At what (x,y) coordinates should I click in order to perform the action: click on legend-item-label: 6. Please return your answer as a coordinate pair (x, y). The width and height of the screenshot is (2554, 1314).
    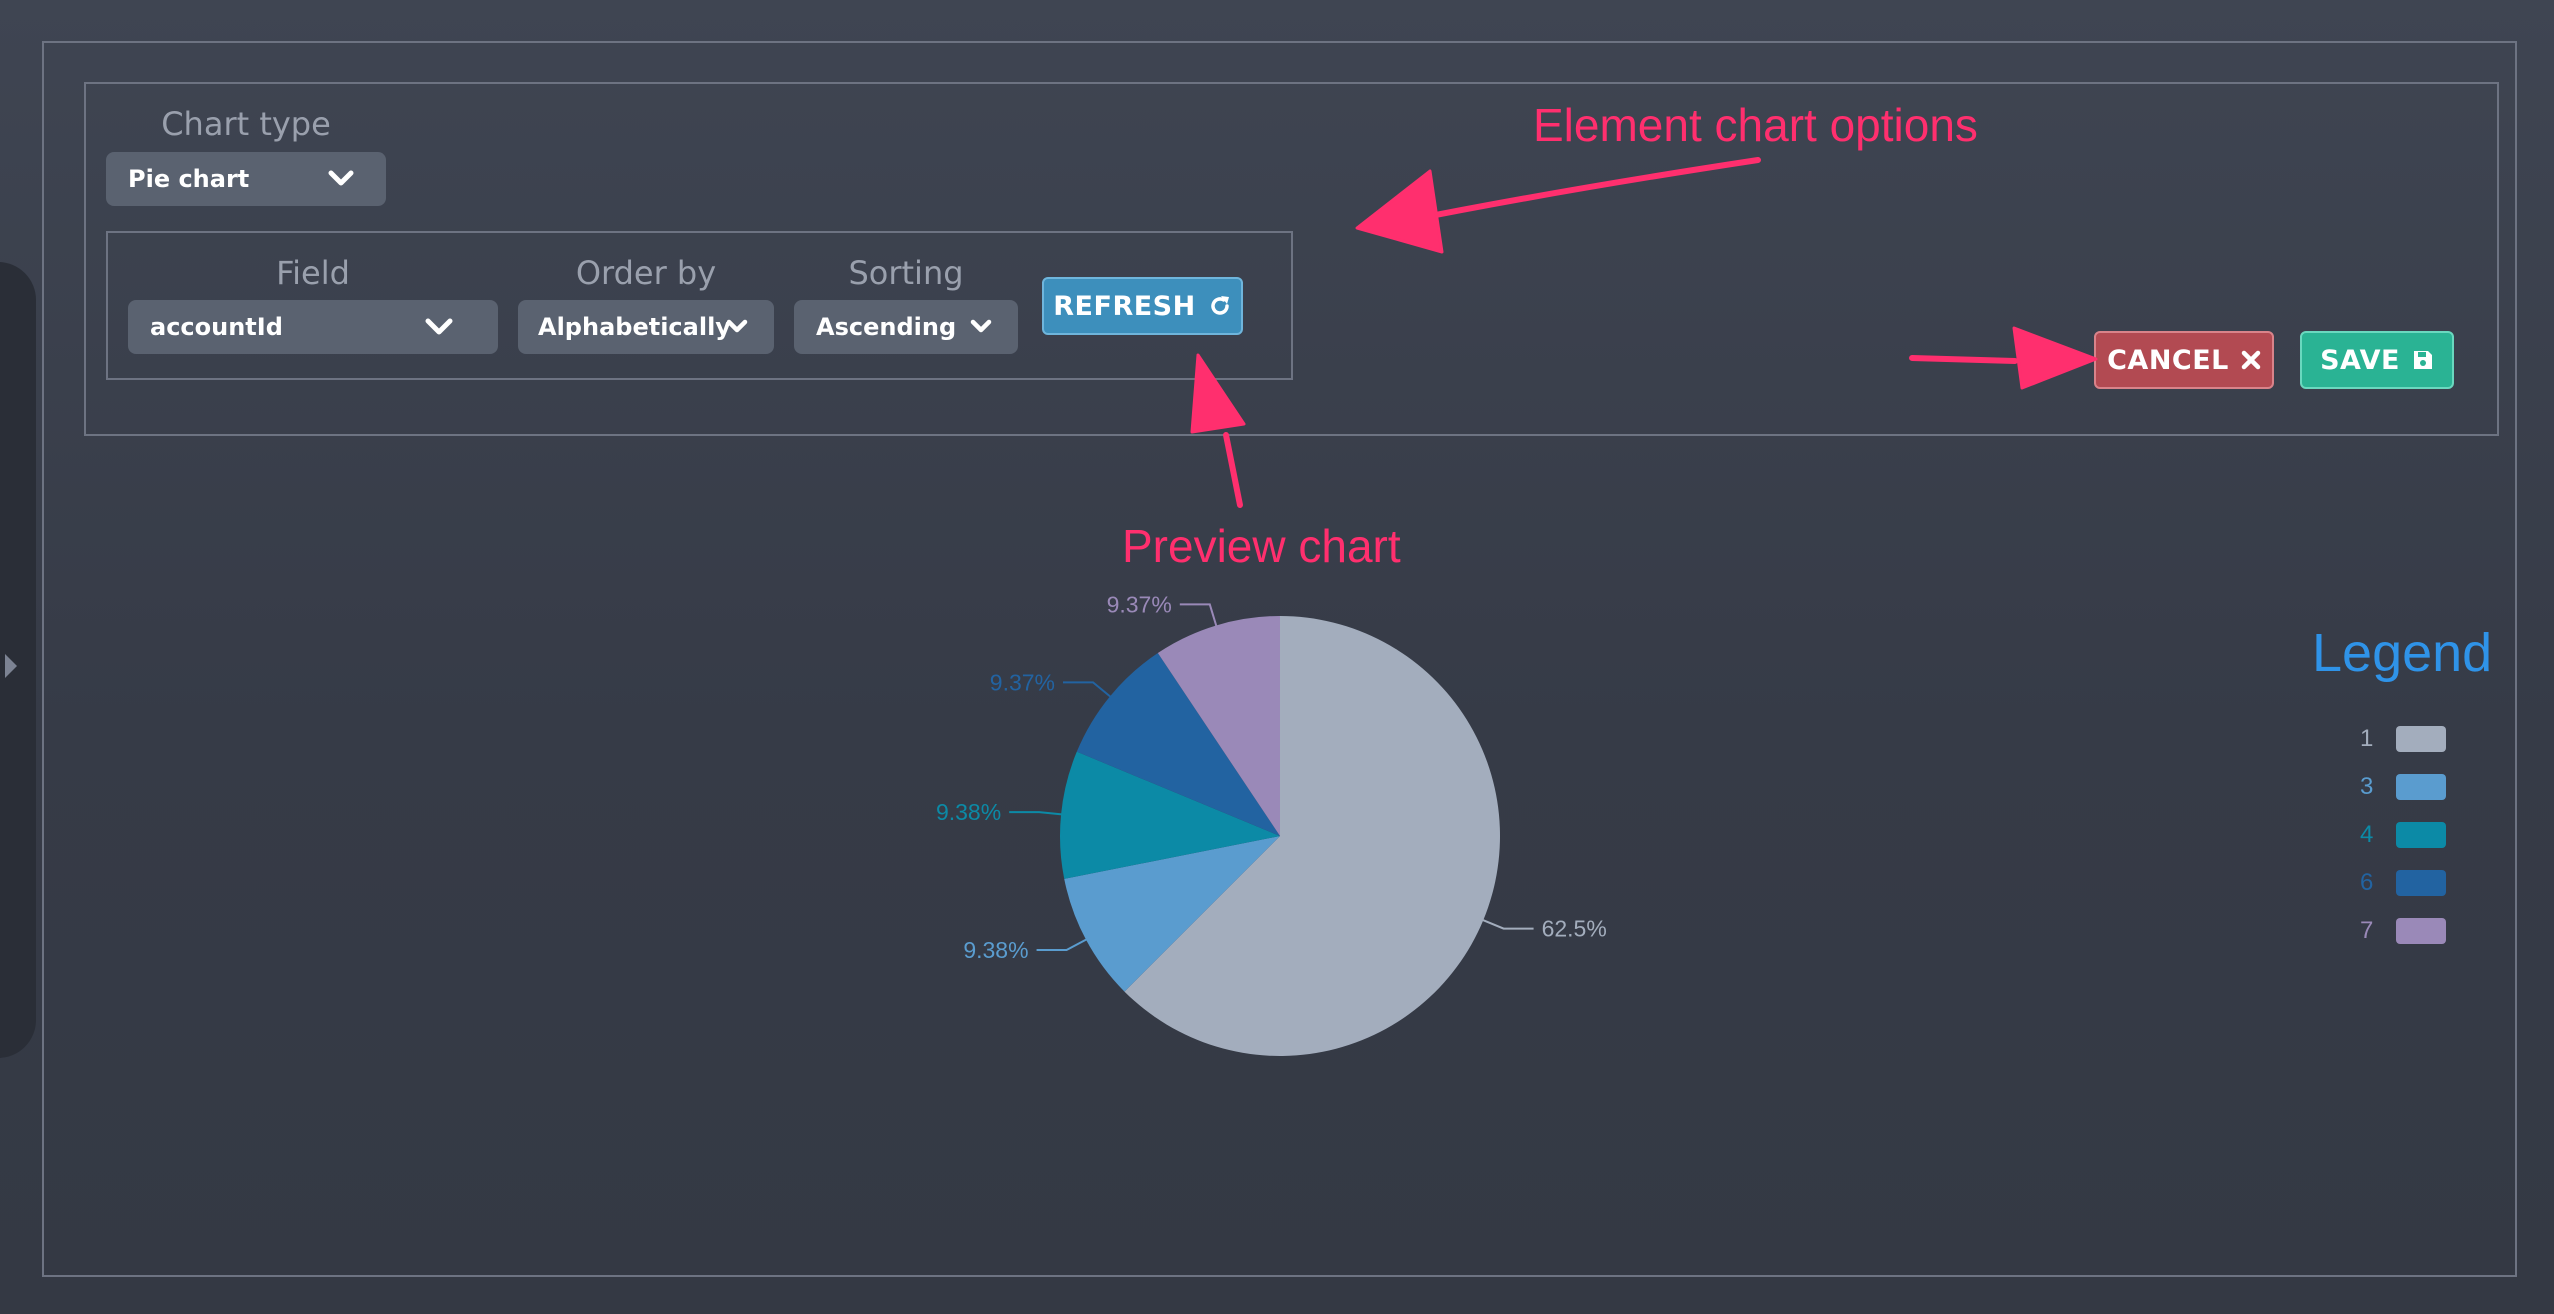
    Looking at the image, I should click on (2367, 882).